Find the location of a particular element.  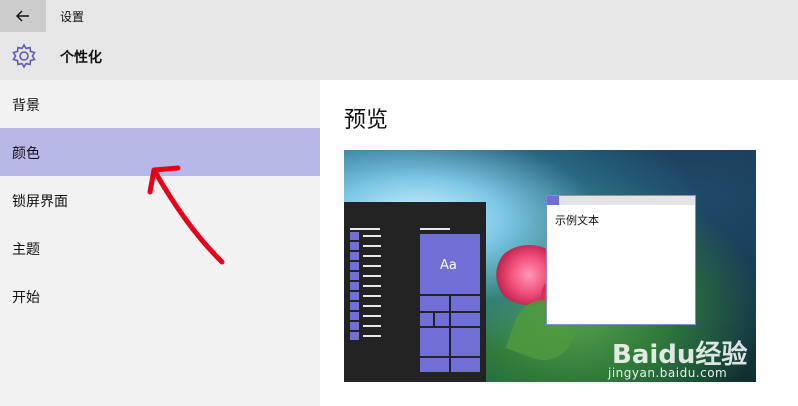

start-menu-preview: Aa is located at coordinates (415, 292).